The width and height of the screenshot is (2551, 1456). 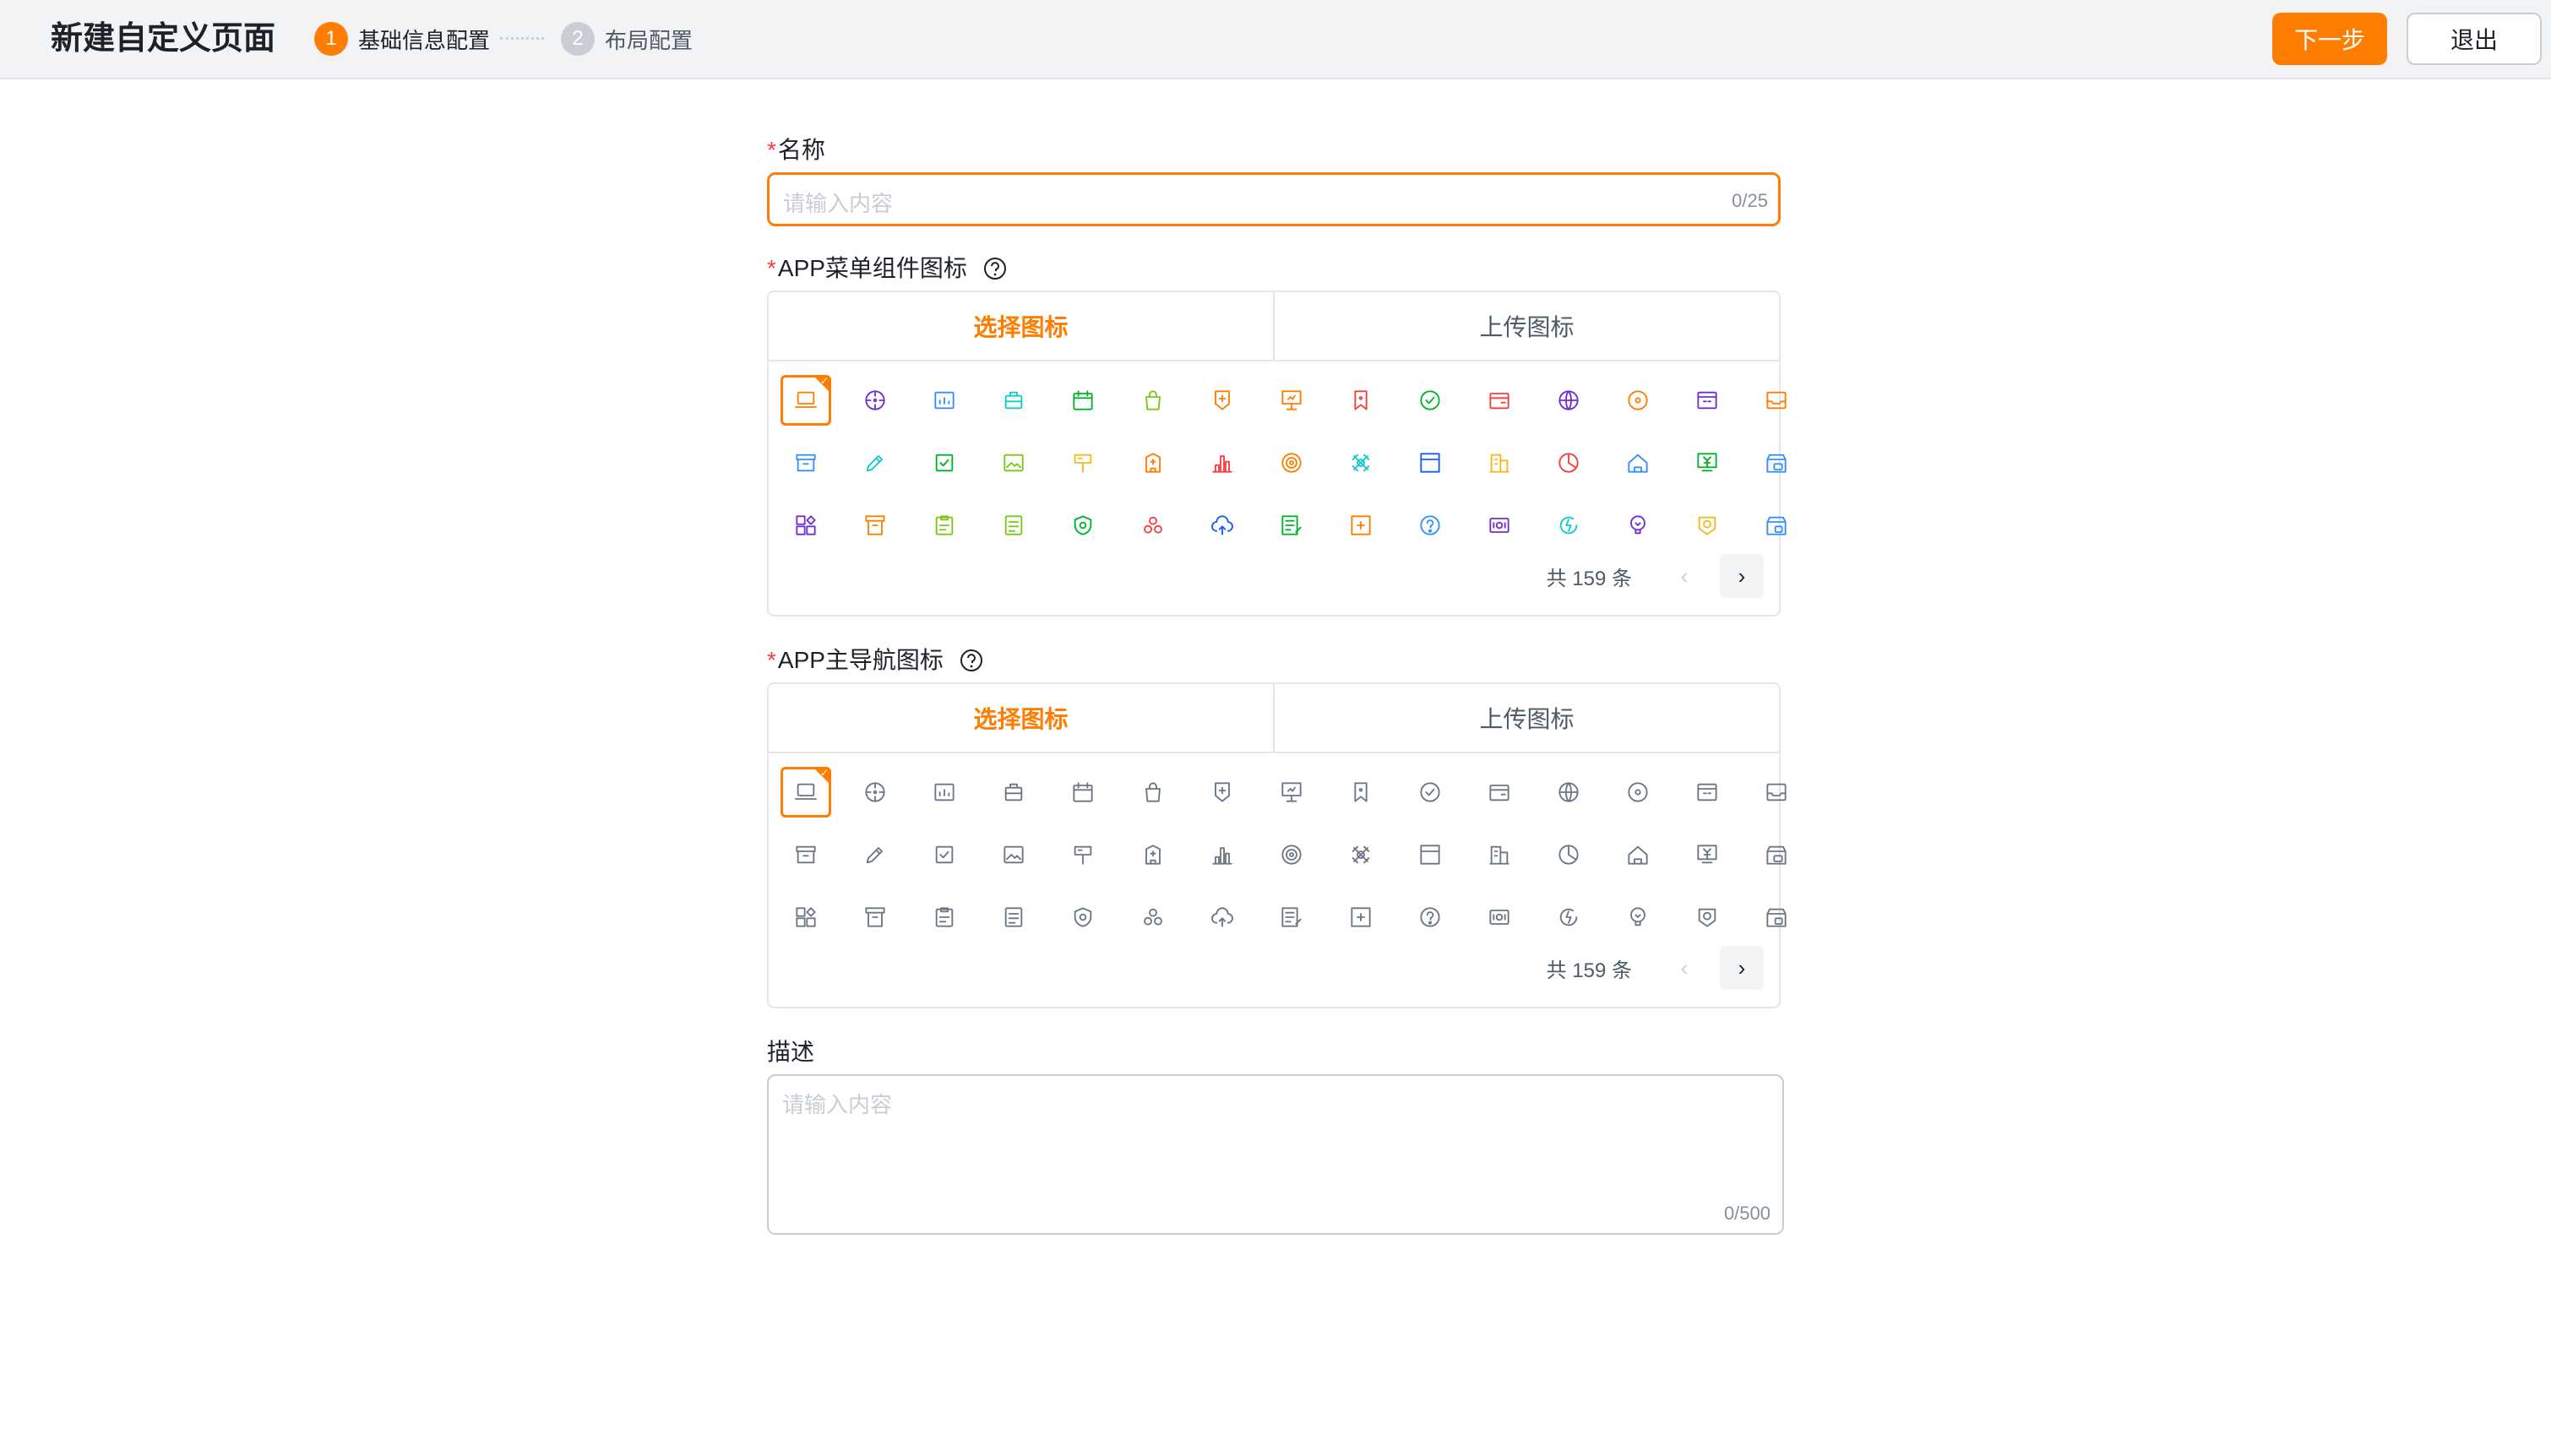 I want to click on name-input: 请输入内容 0/25, so click(x=1274, y=199).